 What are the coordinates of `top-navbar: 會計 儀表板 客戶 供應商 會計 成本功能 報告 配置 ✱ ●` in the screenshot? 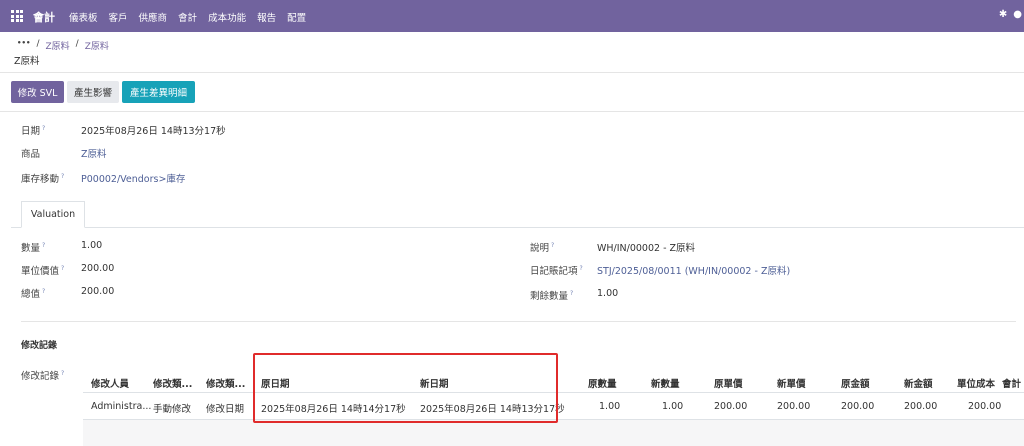 It's located at (512, 16).